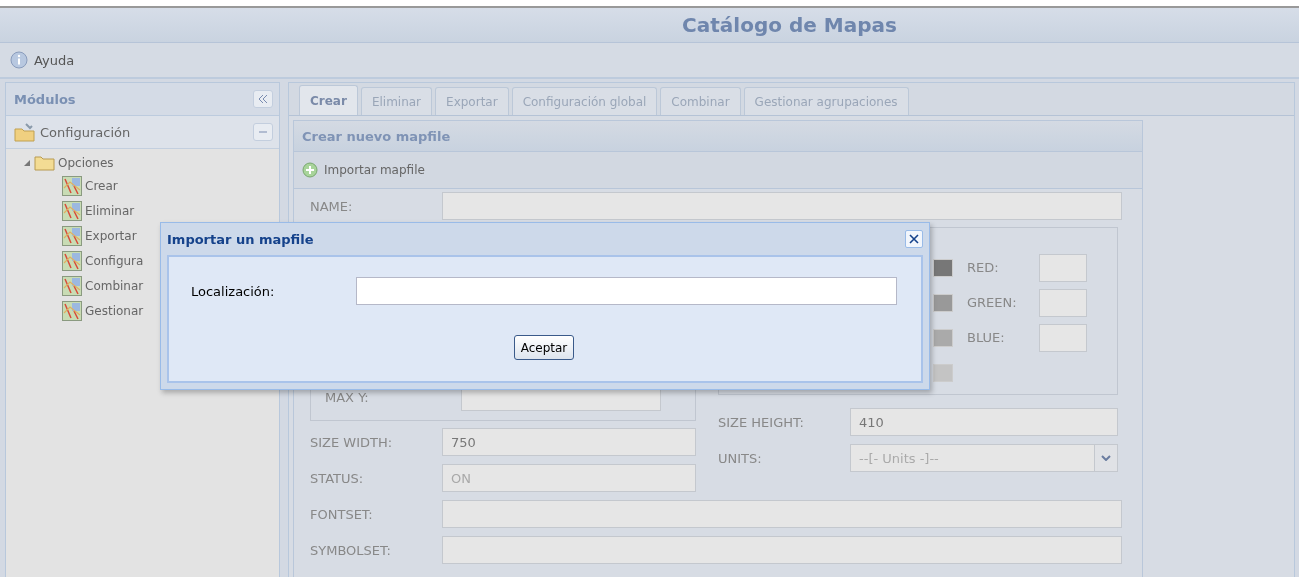 Image resolution: width=1299 pixels, height=577 pixels. I want to click on double-chevron-icon, so click(263, 99).